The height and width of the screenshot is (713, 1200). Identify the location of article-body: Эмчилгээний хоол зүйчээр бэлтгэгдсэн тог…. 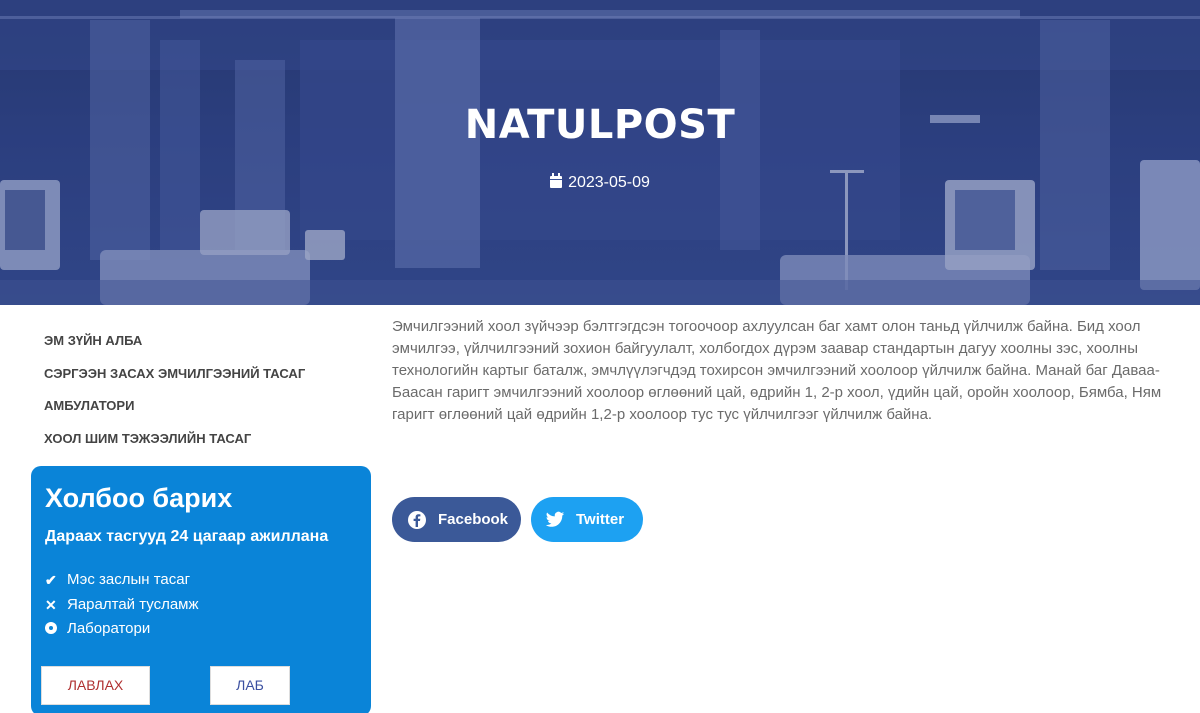
(777, 370).